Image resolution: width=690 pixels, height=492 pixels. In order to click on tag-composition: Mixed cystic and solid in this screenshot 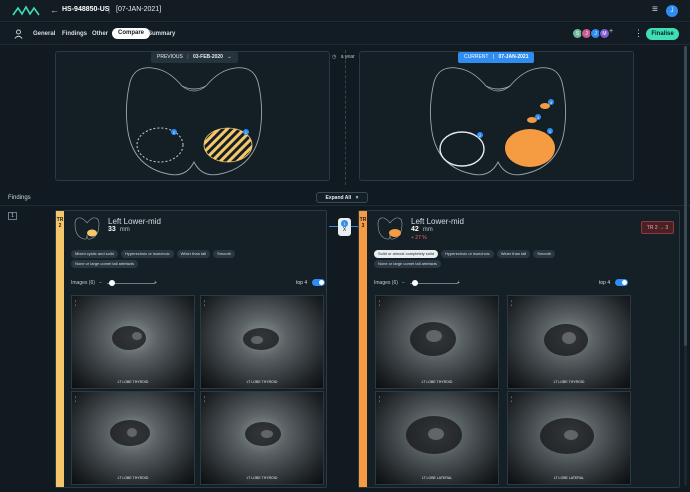, I will do `click(94, 254)`.